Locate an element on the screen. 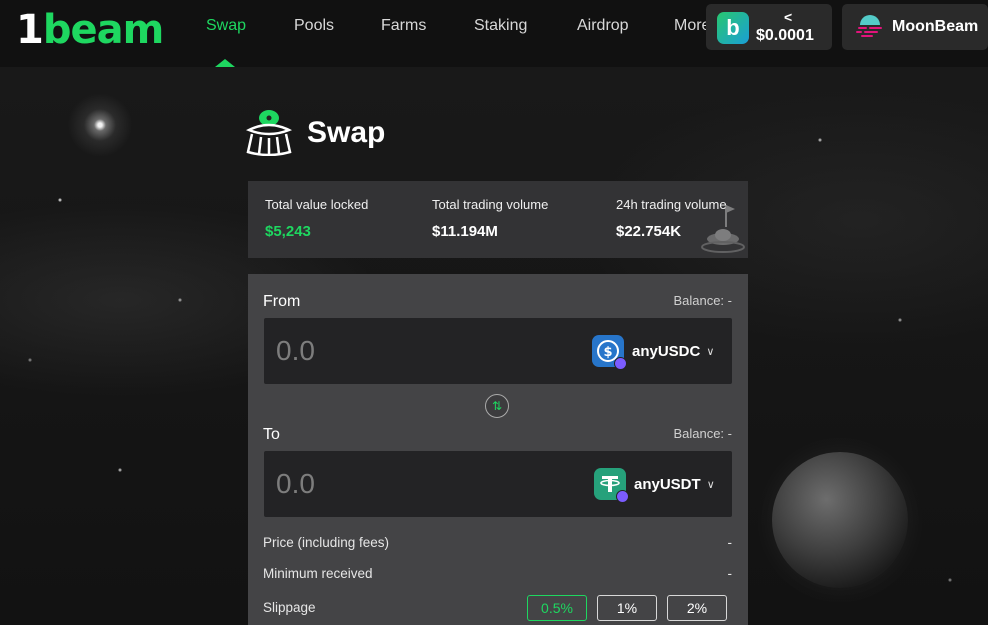 The image size is (988, 625). nav-pools: Pools is located at coordinates (314, 26).